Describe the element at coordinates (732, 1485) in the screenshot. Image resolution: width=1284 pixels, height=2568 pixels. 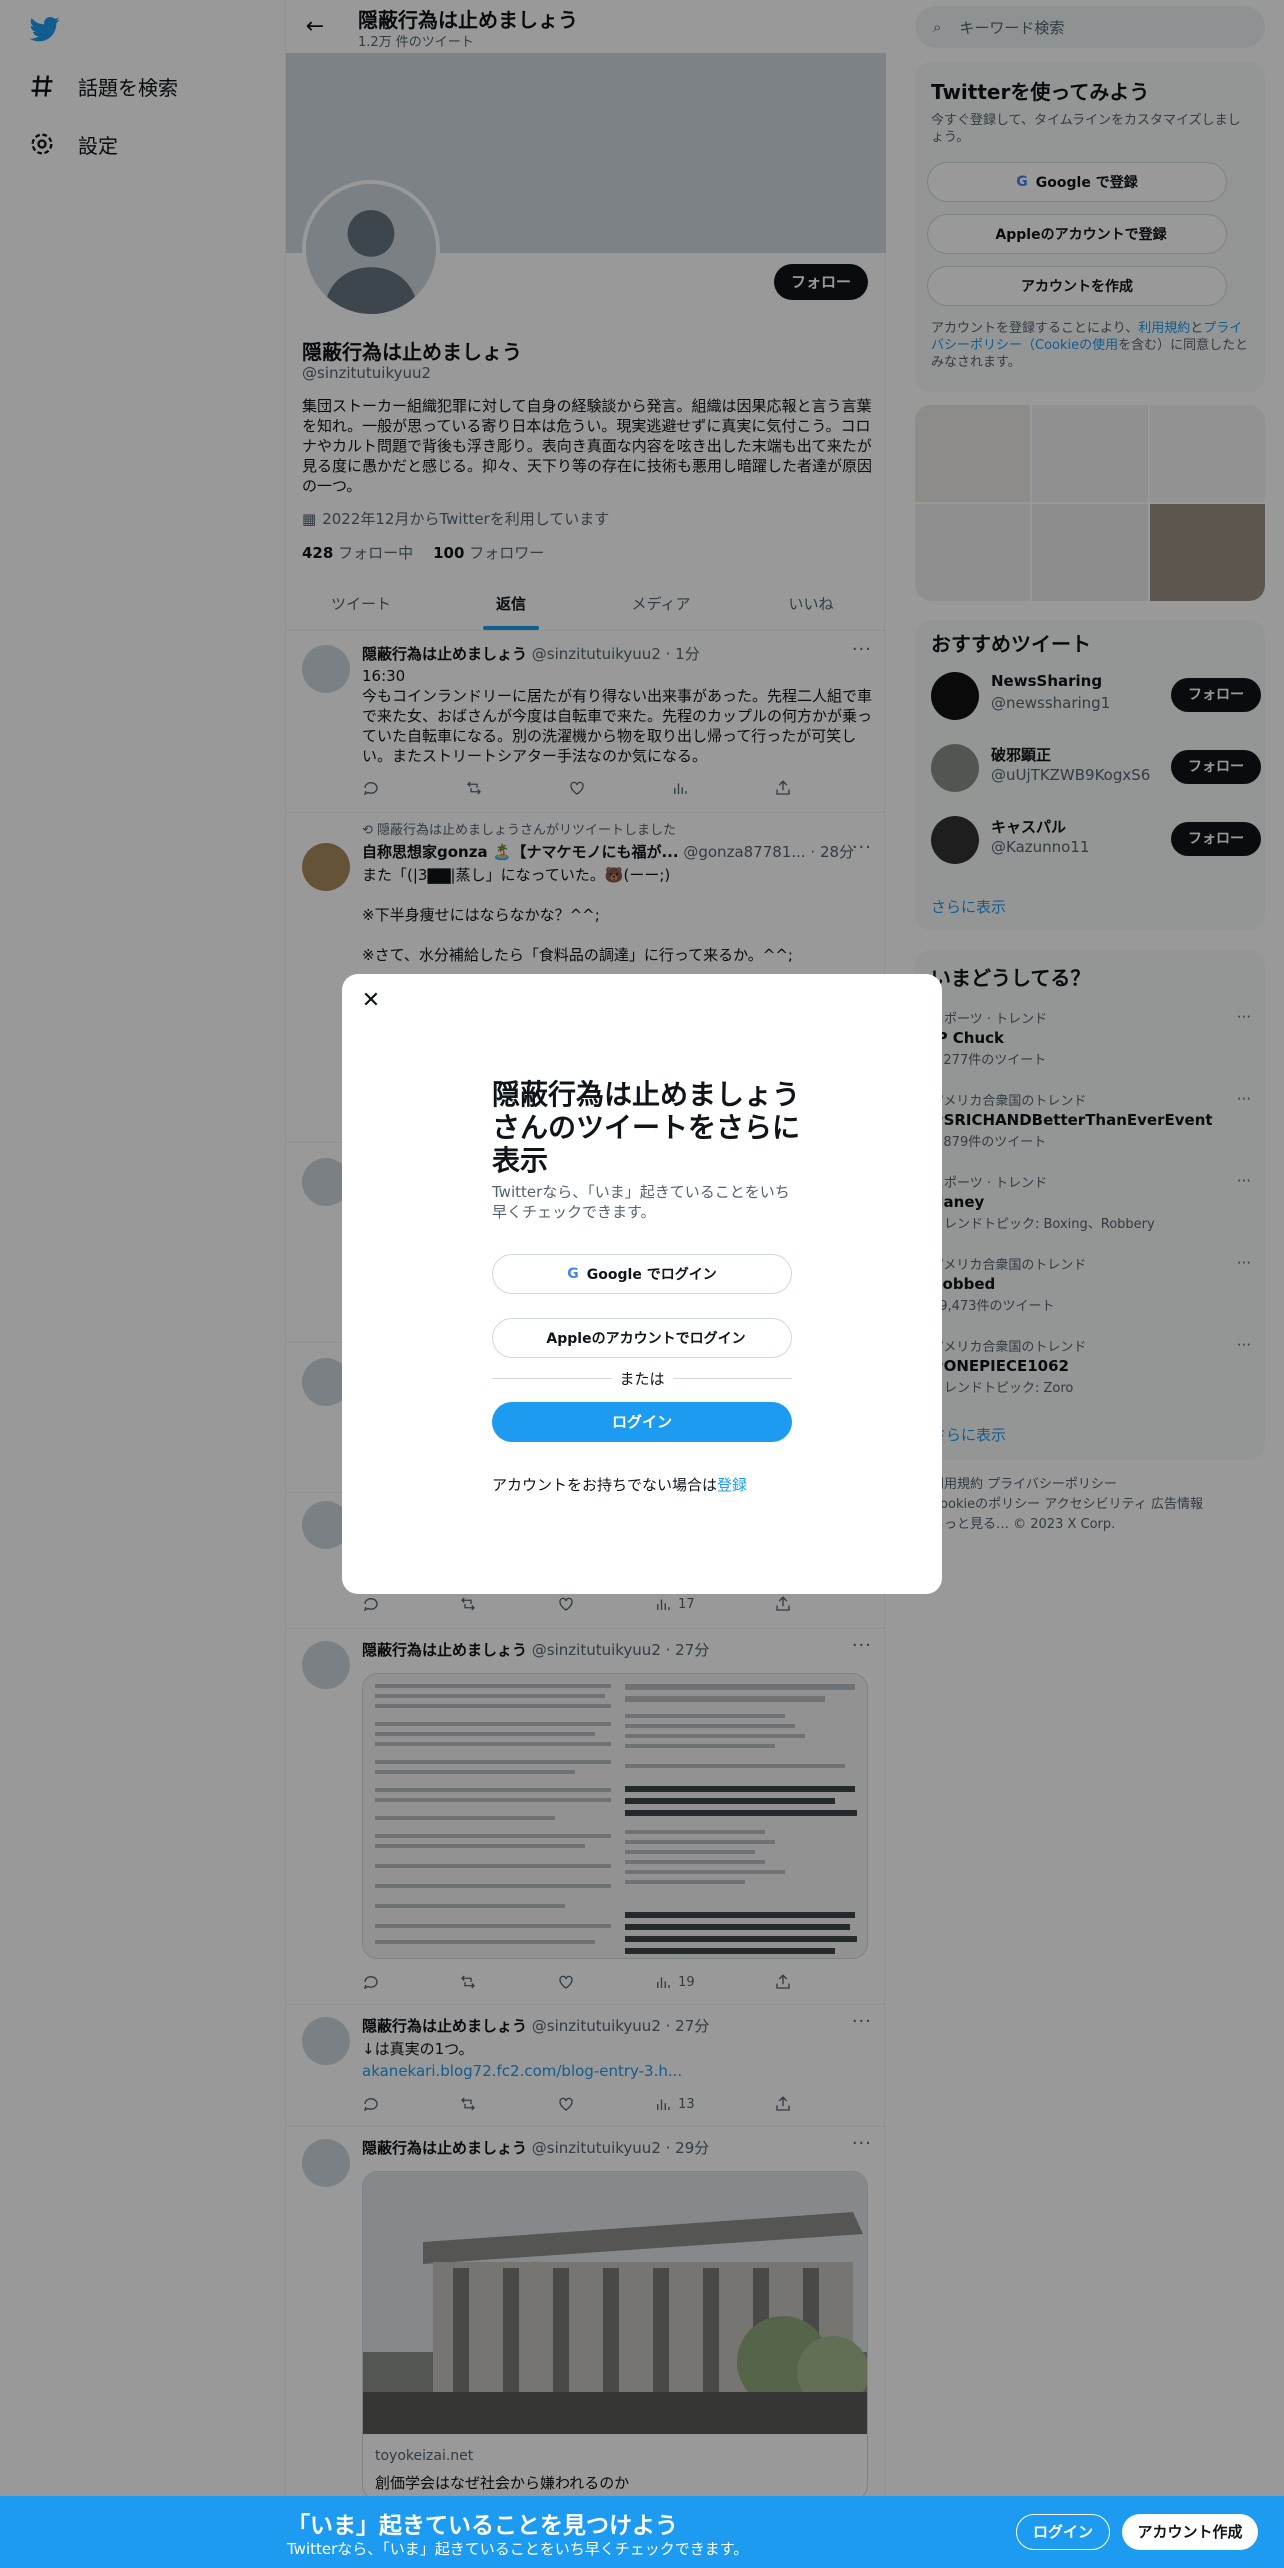
I see `signup-link: 登録` at that location.